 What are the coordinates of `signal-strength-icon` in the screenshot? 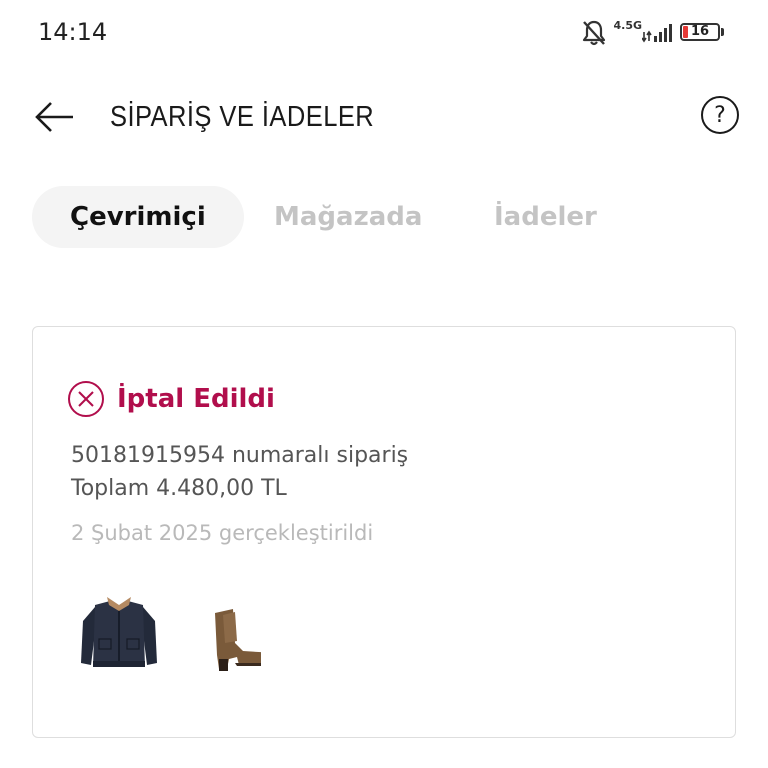 It's located at (657, 33).